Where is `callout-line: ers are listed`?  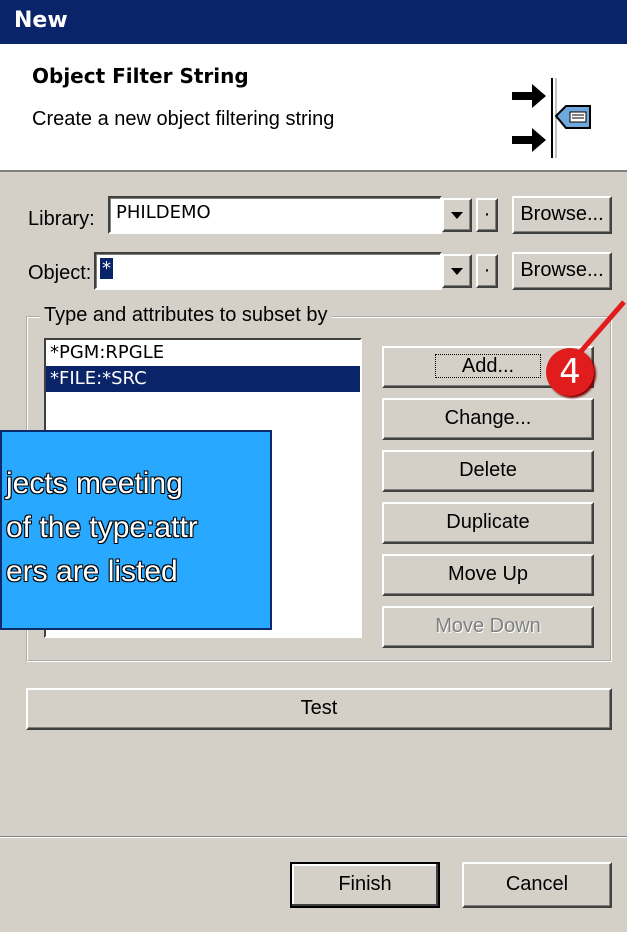 callout-line: ers are listed is located at coordinates (92, 571).